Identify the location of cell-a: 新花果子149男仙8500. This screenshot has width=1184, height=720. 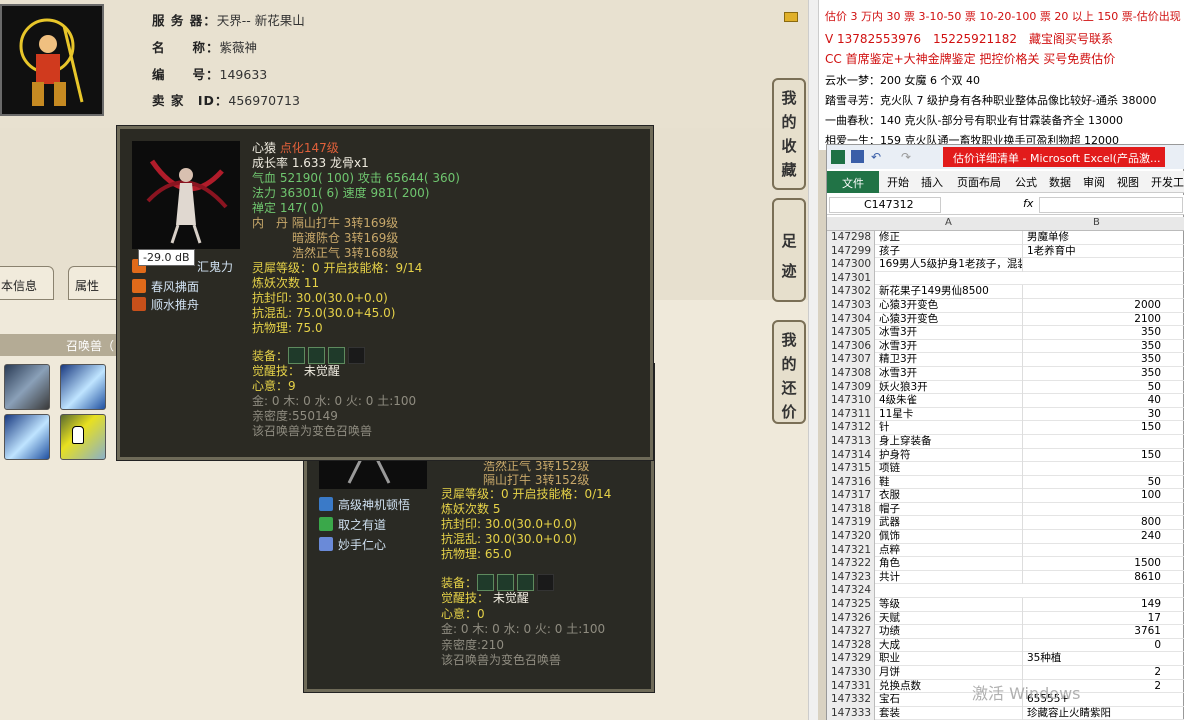
(950, 292).